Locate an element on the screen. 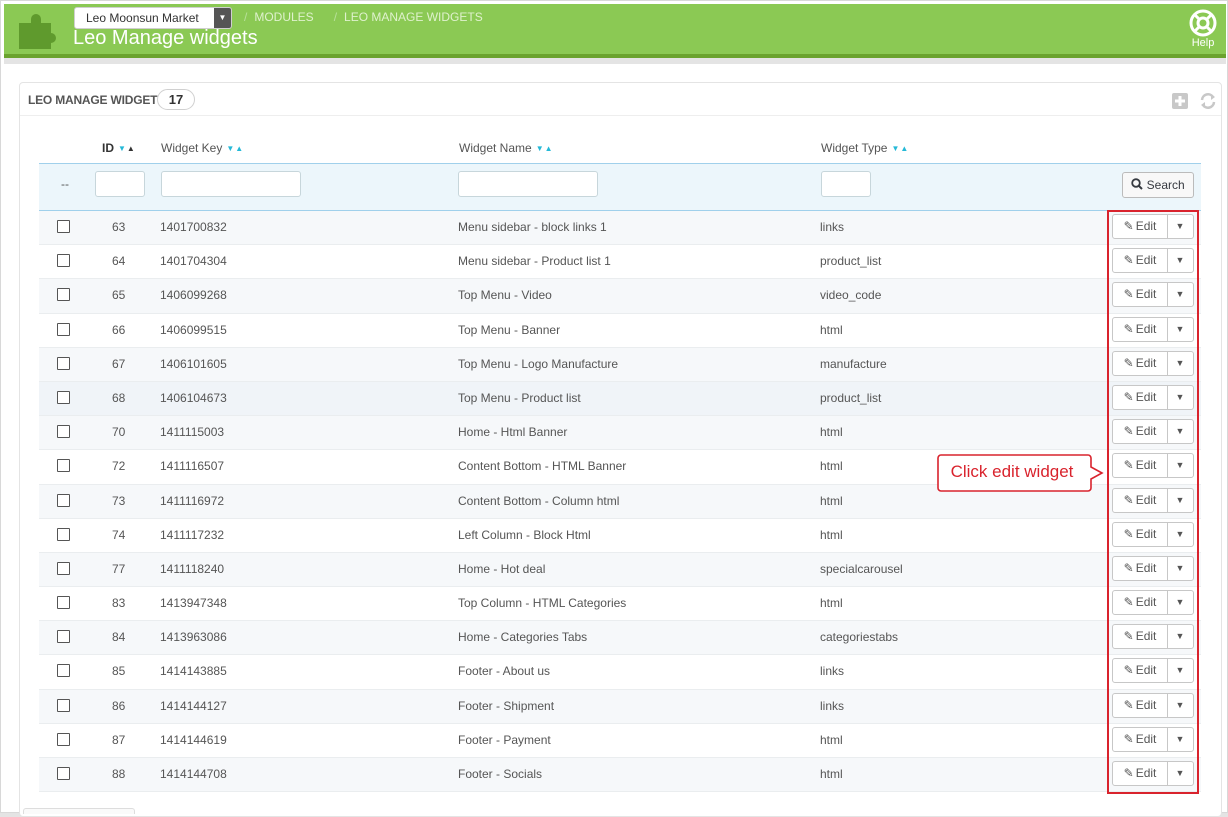  row-widget-key: 1411117232 is located at coordinates (192, 534).